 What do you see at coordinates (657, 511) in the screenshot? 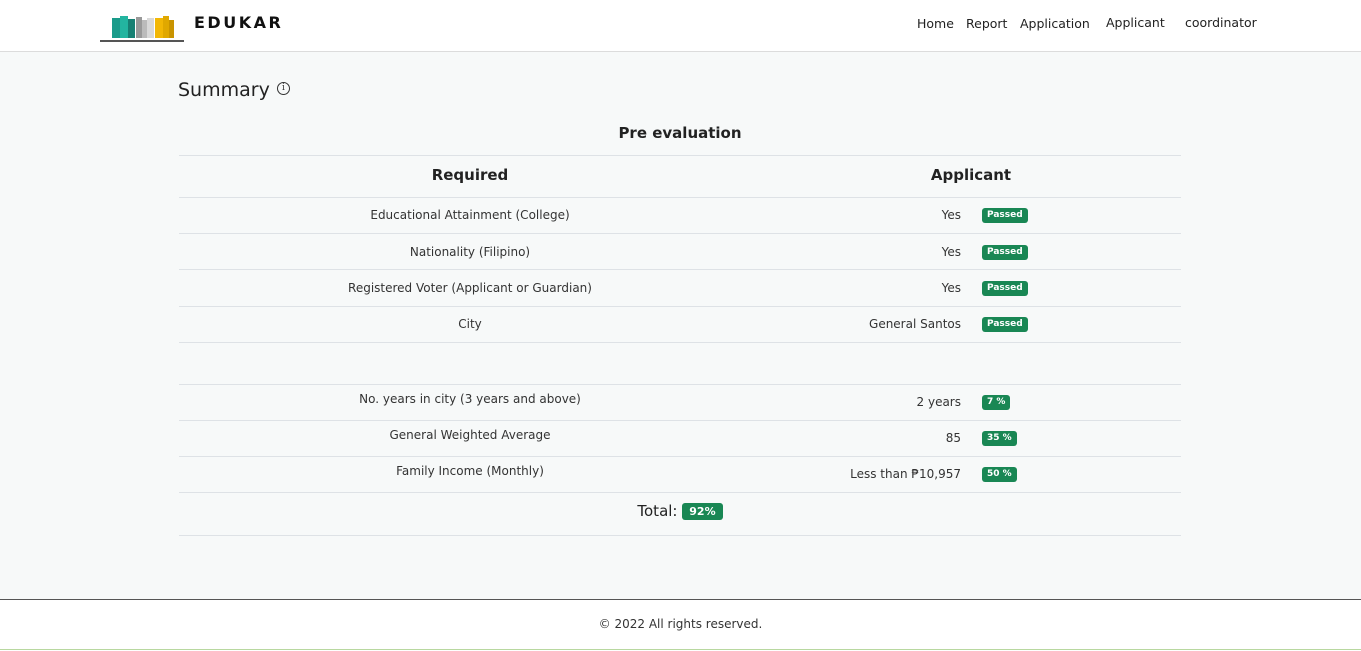
I see `total-label: Total:` at bounding box center [657, 511].